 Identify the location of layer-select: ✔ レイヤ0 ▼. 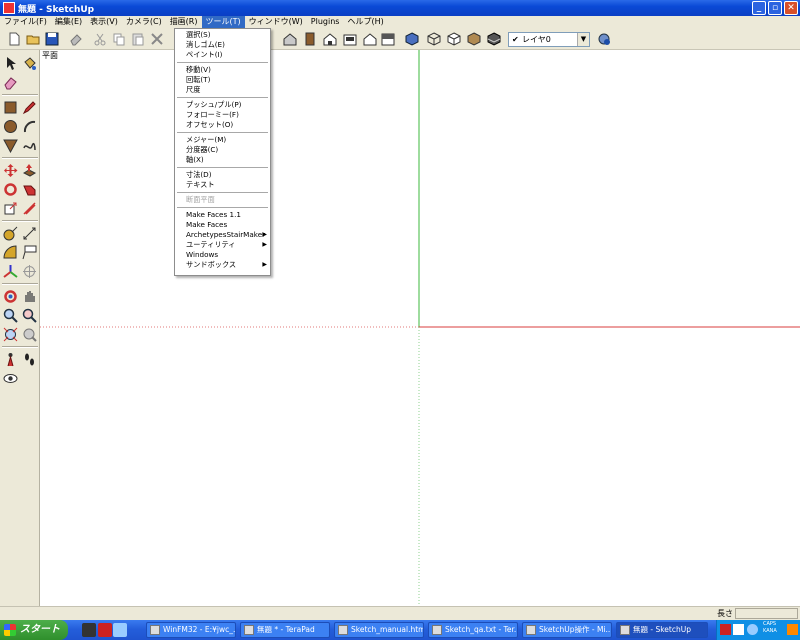
(549, 39).